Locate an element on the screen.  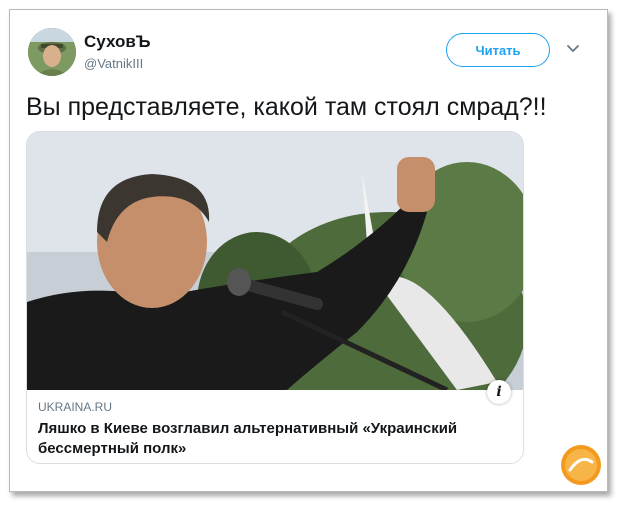
watermark-logo is located at coordinates (581, 465).